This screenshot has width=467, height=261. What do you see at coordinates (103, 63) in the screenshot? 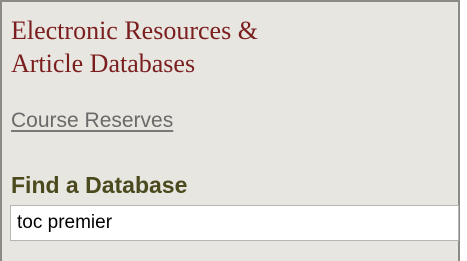
I see `section-title-line-2: Article Databases` at bounding box center [103, 63].